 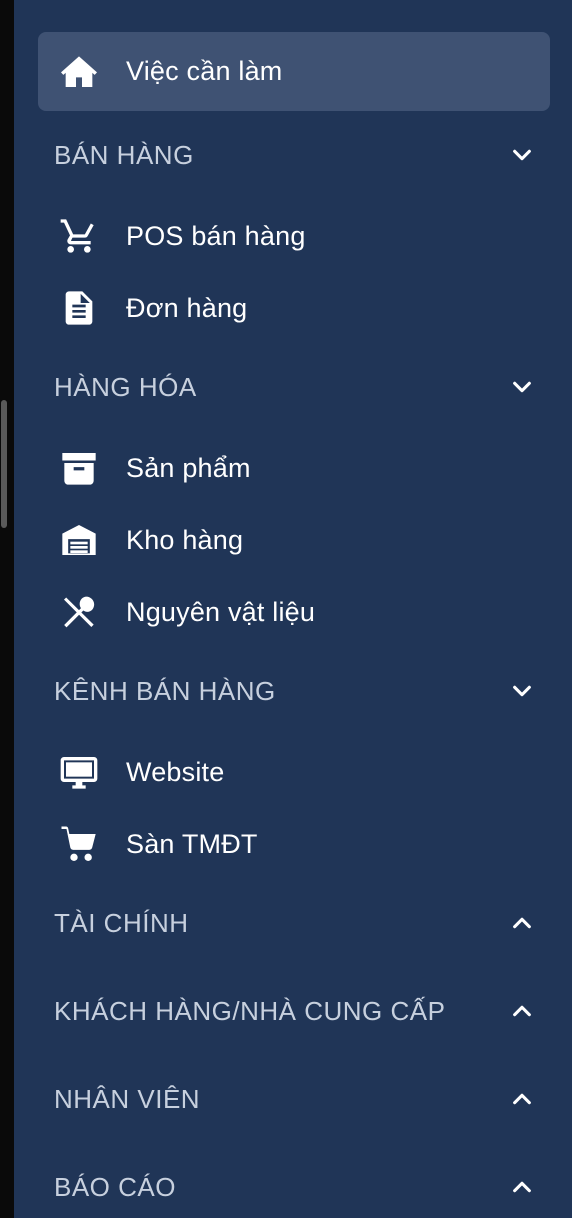 What do you see at coordinates (187, 307) in the screenshot?
I see `sidebar-item-label: Đơn hàng` at bounding box center [187, 307].